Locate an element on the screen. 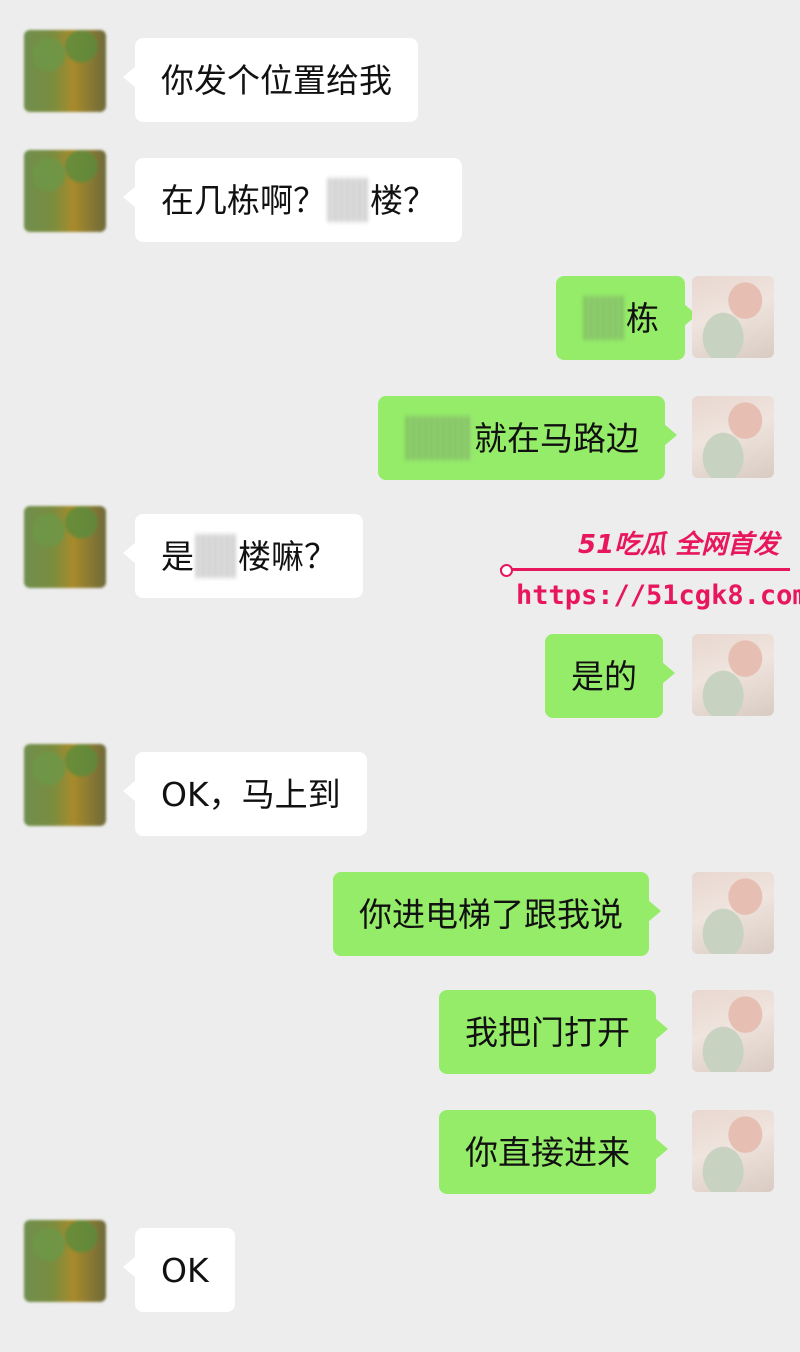 The height and width of the screenshot is (1352, 800). message-text: 是 is located at coordinates (177, 556).